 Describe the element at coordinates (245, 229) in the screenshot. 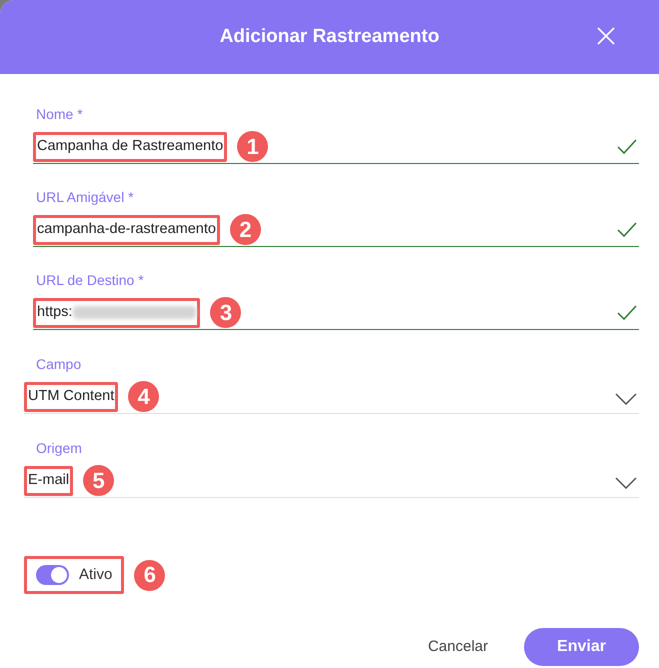

I see `callout-number: 2` at that location.